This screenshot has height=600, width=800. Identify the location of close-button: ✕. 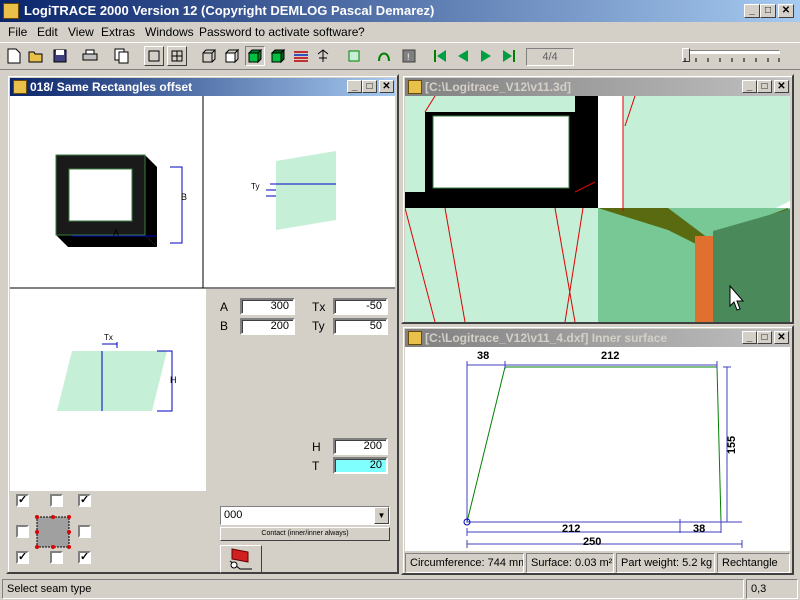
(786, 11).